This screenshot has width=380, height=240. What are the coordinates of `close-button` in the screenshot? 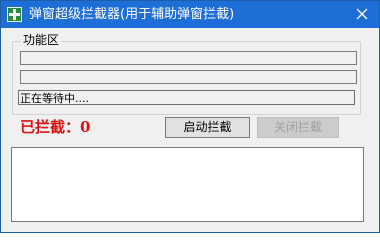 It's located at (362, 14).